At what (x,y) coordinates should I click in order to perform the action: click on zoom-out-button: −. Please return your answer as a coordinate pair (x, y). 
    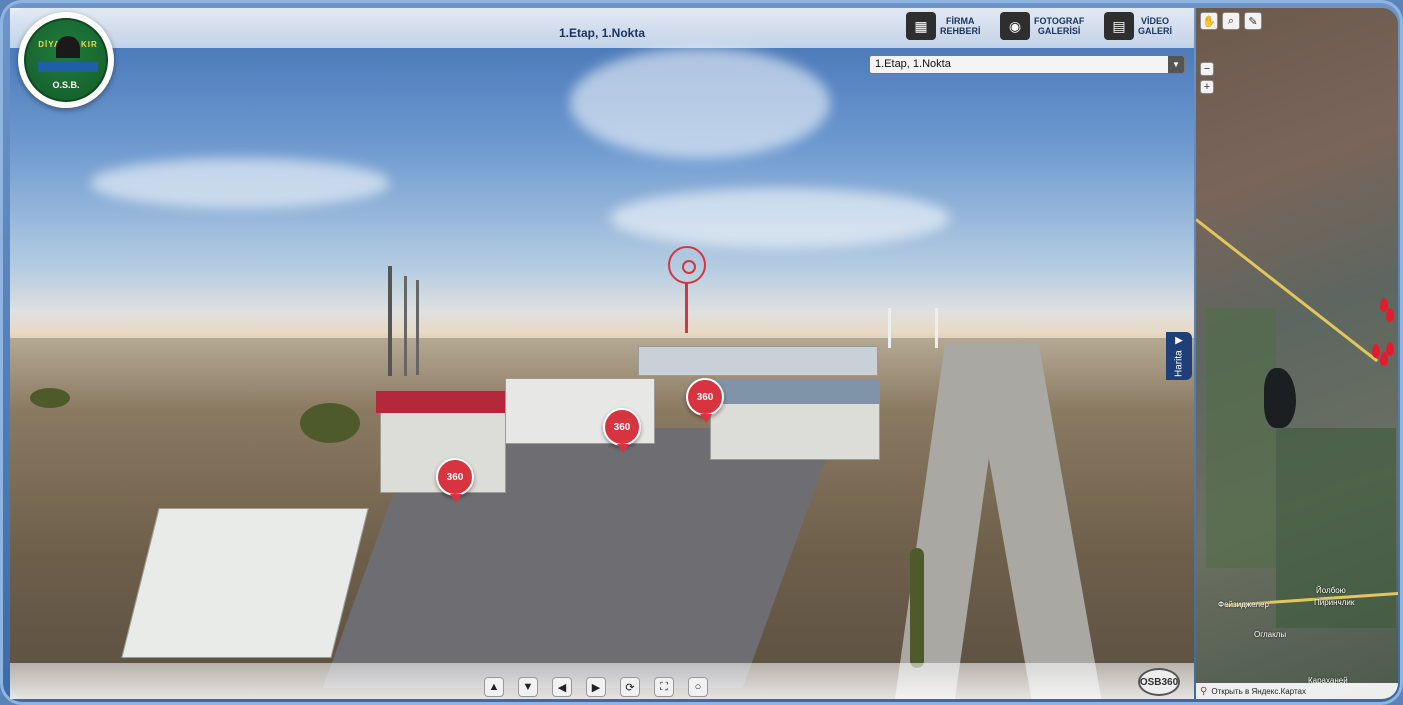
    Looking at the image, I should click on (1207, 69).